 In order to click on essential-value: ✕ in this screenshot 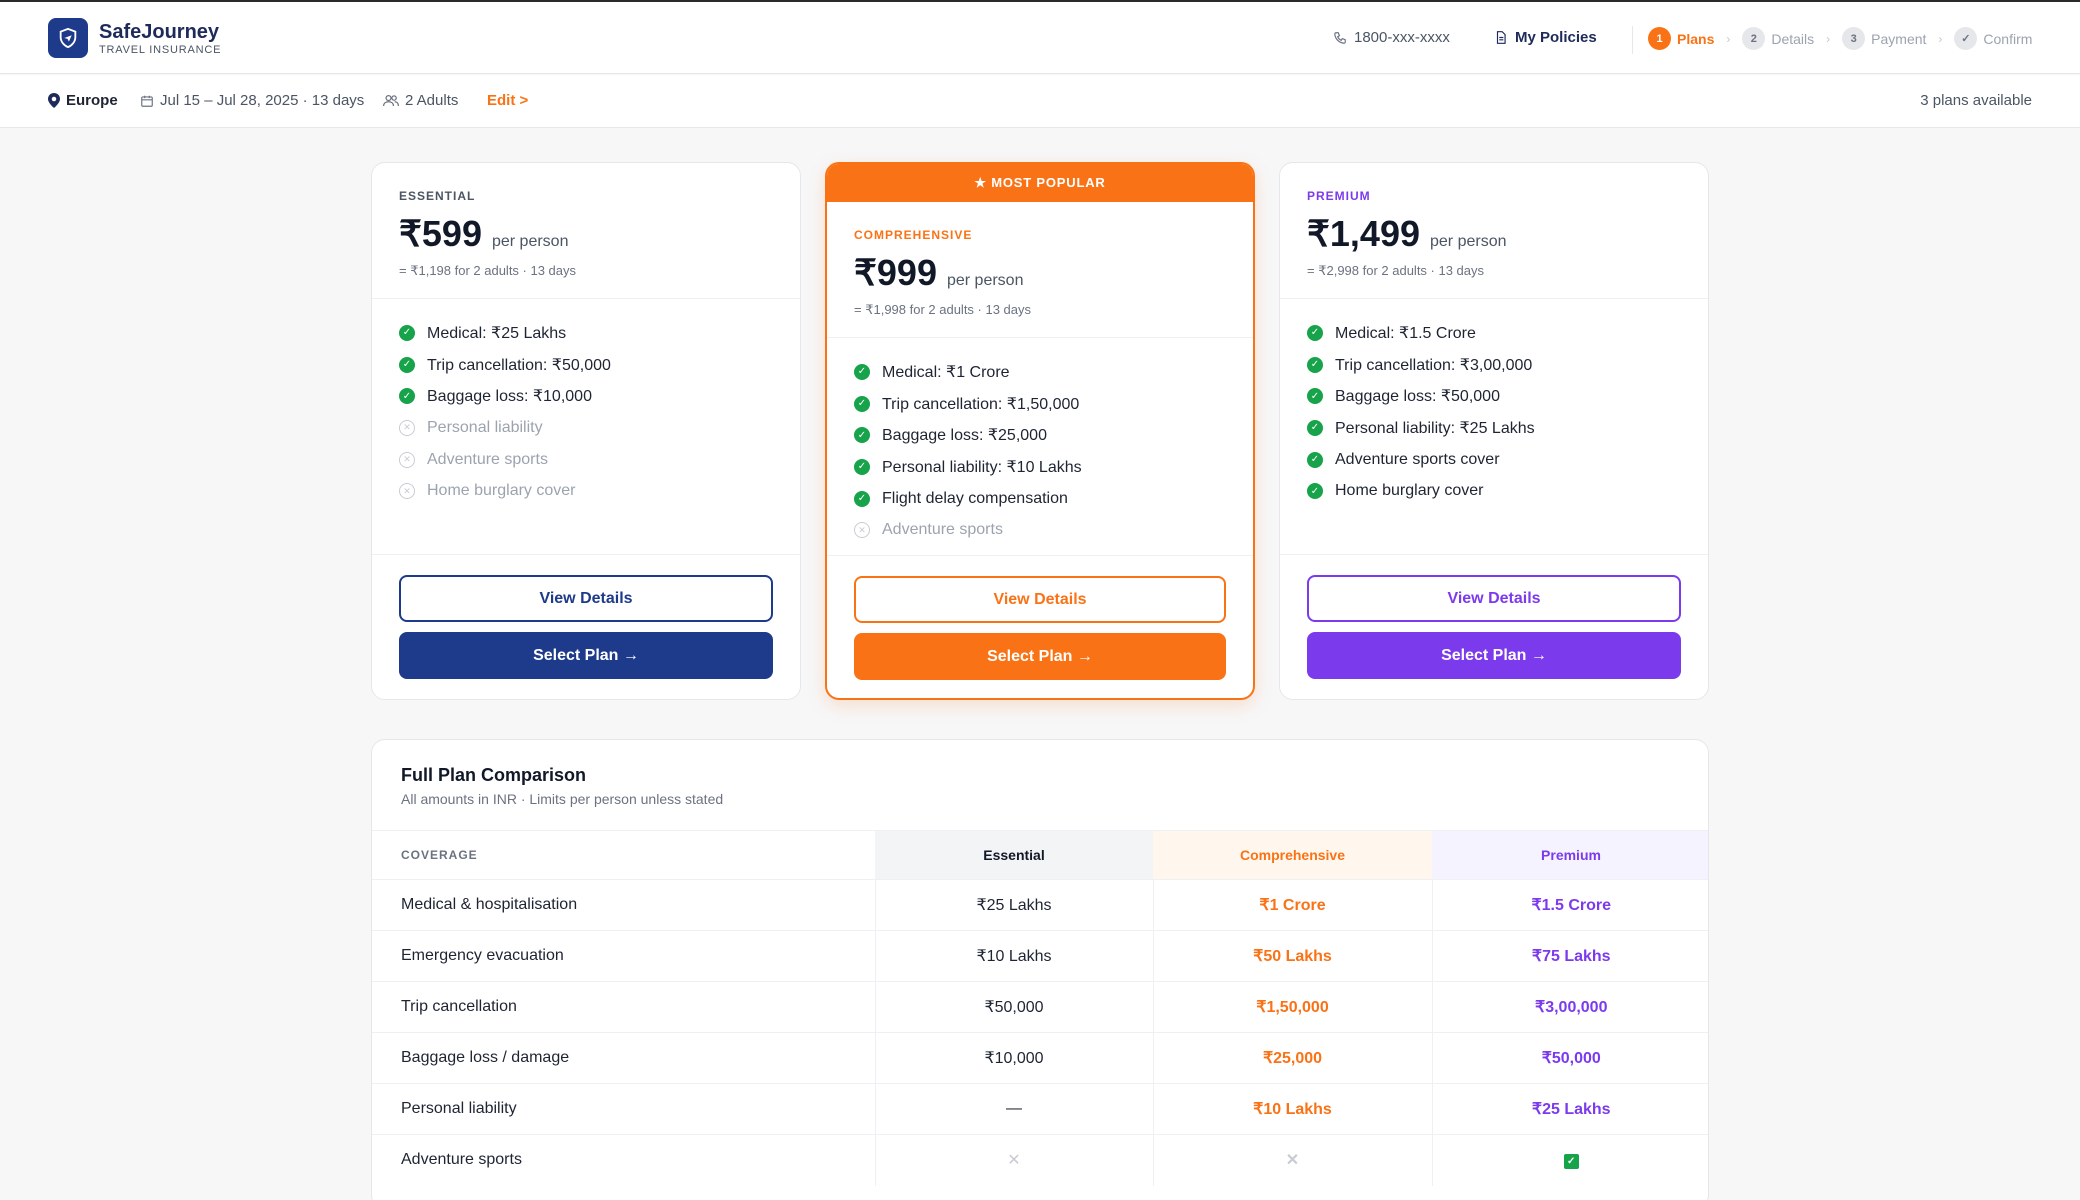, I will do `click(1013, 1160)`.